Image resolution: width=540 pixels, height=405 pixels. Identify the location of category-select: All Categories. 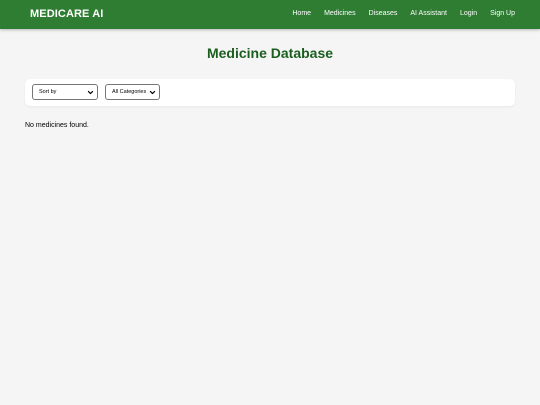
(132, 92).